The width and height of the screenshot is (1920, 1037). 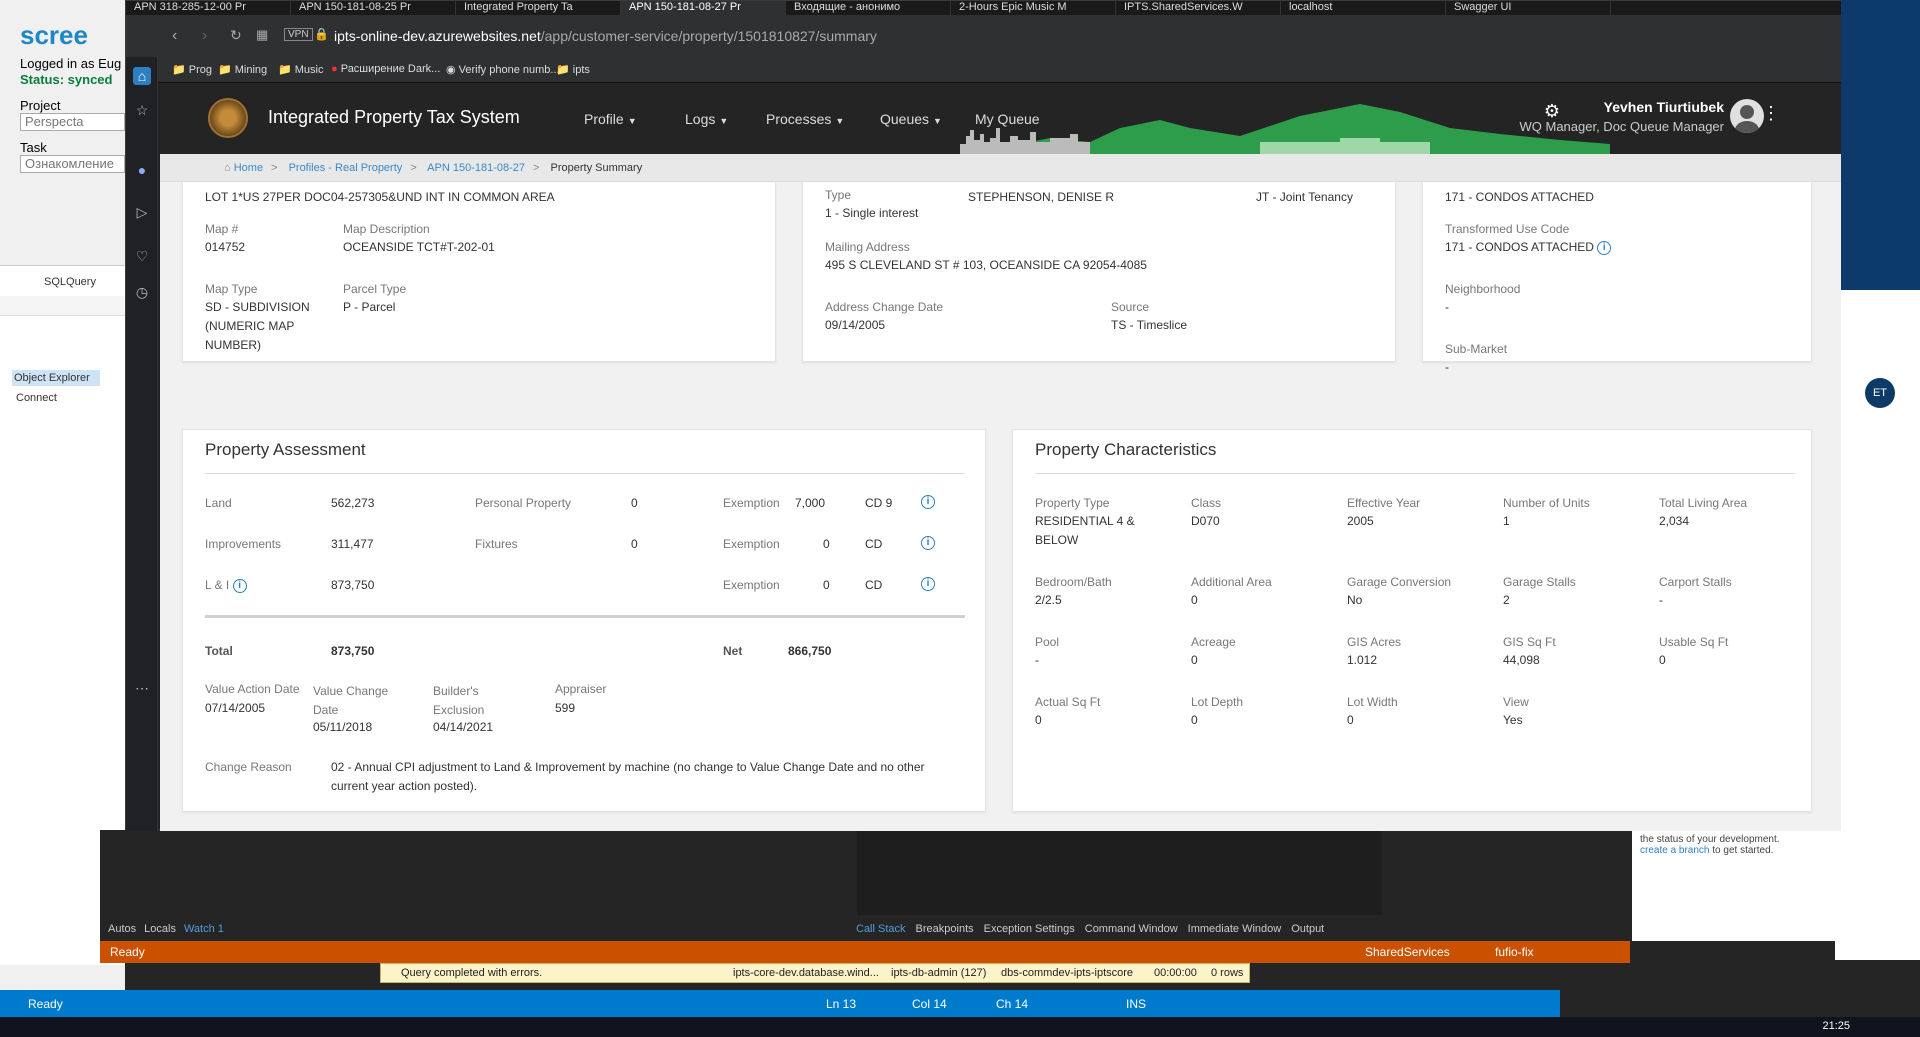 What do you see at coordinates (1126, 449) in the screenshot?
I see `property-characteristics-title: Property Characteristics` at bounding box center [1126, 449].